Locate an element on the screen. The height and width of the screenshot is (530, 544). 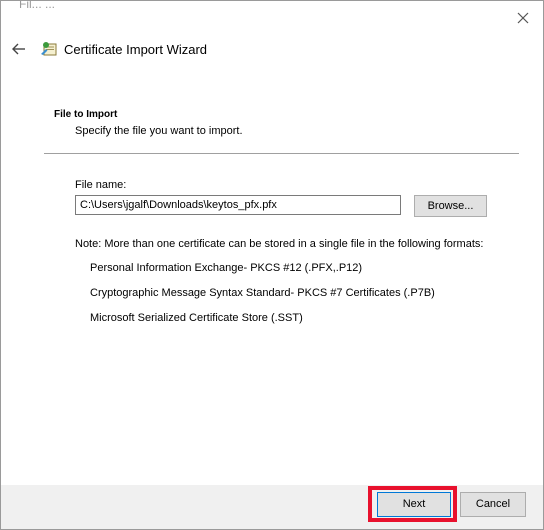
back-arrow-icon is located at coordinates (19, 49).